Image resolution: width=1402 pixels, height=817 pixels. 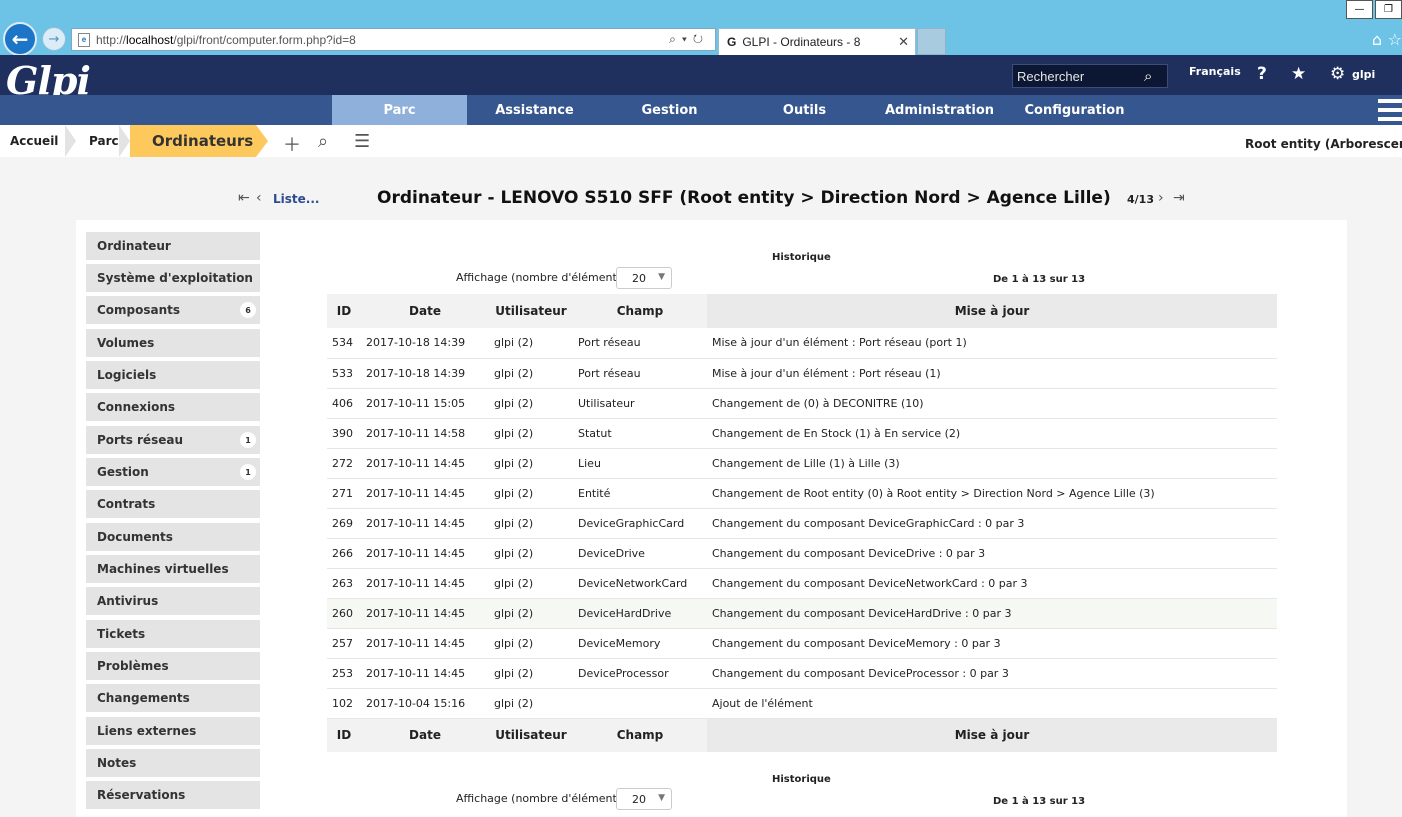 What do you see at coordinates (244, 198) in the screenshot?
I see `first-page-icon: ⇤` at bounding box center [244, 198].